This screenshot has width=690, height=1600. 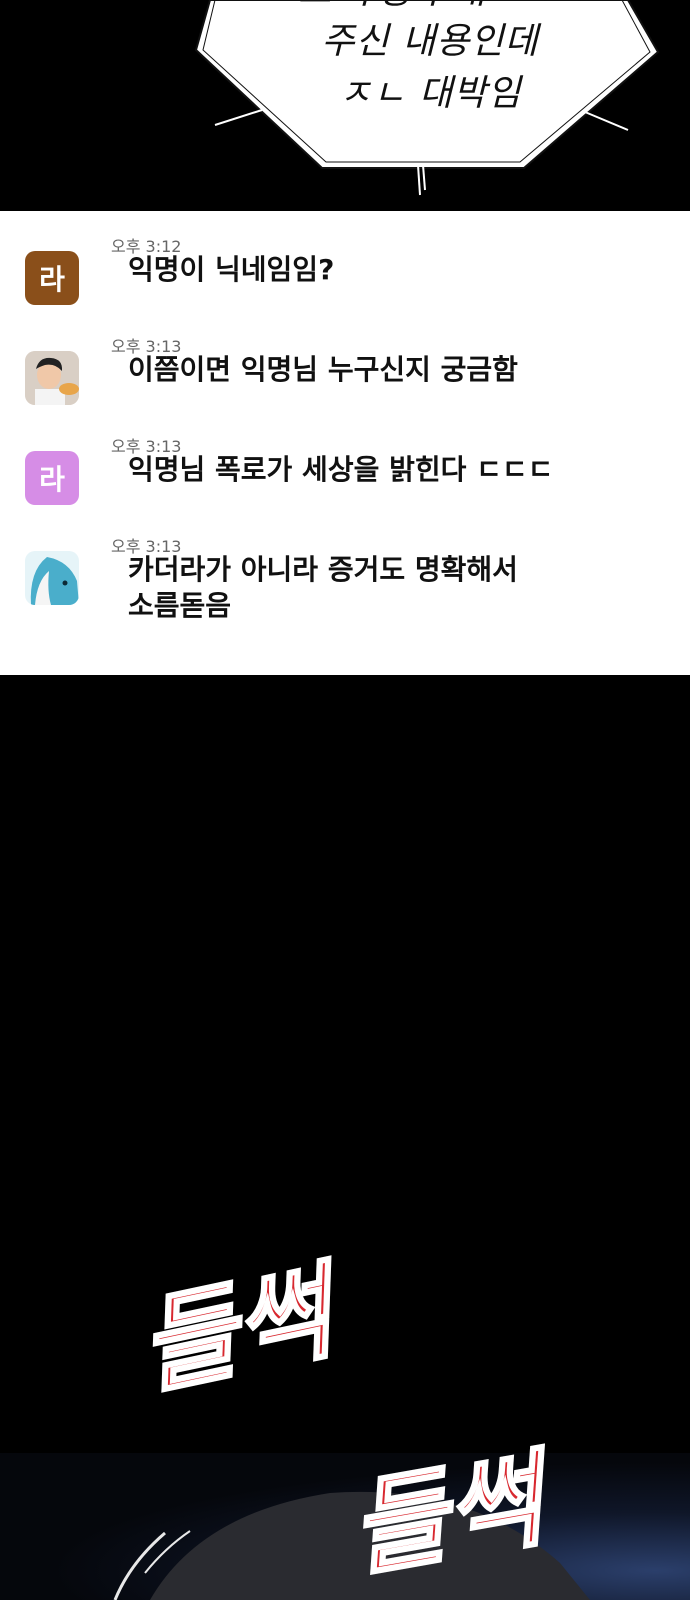 I want to click on bubble-line: ㅗ느 ㅓ뭉ㅓ ㅐㅗㅜㅜ, so click(x=430, y=7).